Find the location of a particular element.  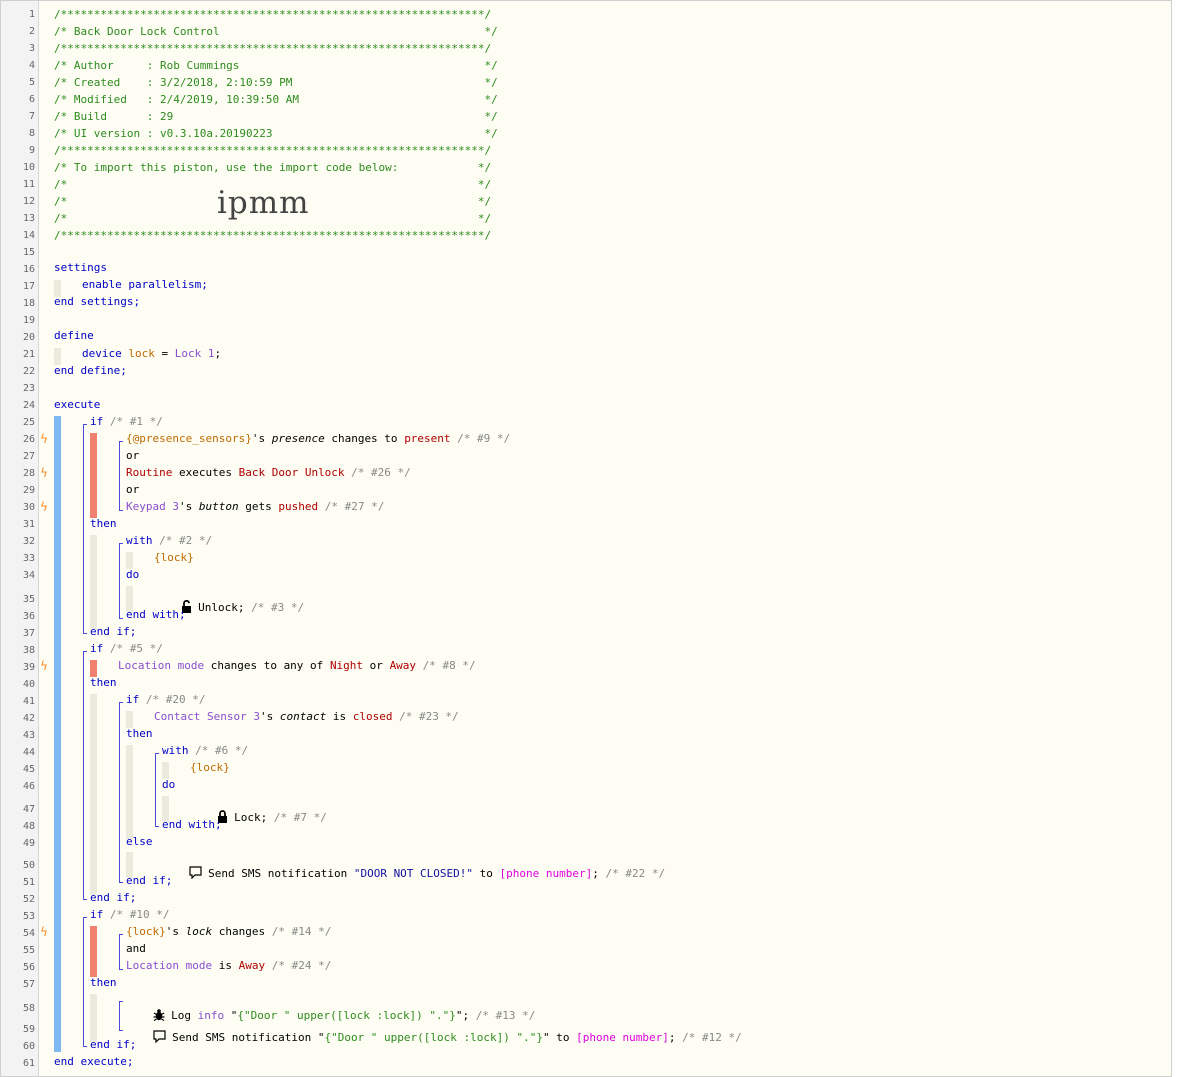

line-number: 19 is located at coordinates (28, 320).